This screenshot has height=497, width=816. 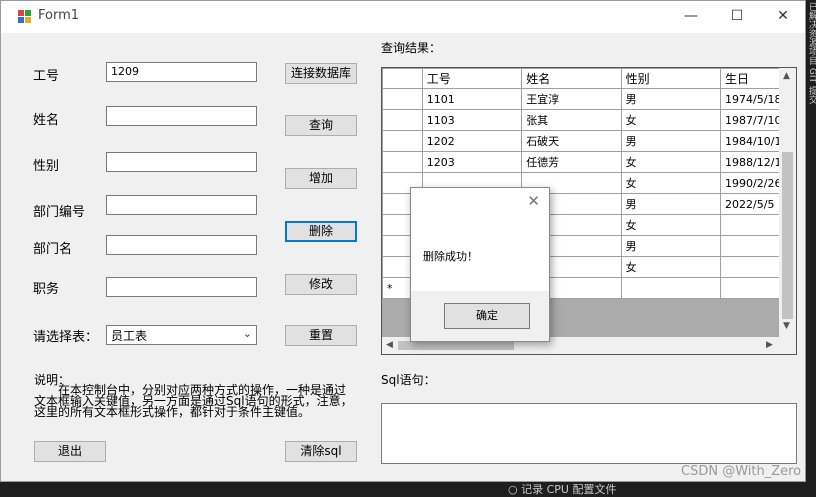 What do you see at coordinates (181, 335) in the screenshot?
I see `table-select: 员工表 ⌄` at bounding box center [181, 335].